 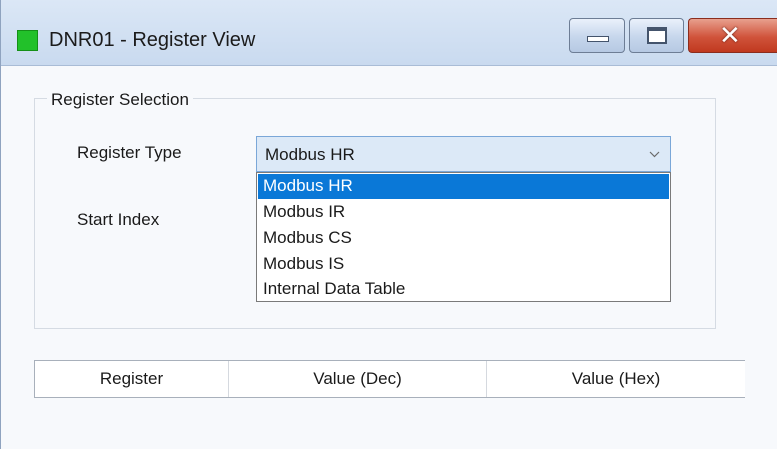 What do you see at coordinates (129, 152) in the screenshot?
I see `register-type-label: Register Type` at bounding box center [129, 152].